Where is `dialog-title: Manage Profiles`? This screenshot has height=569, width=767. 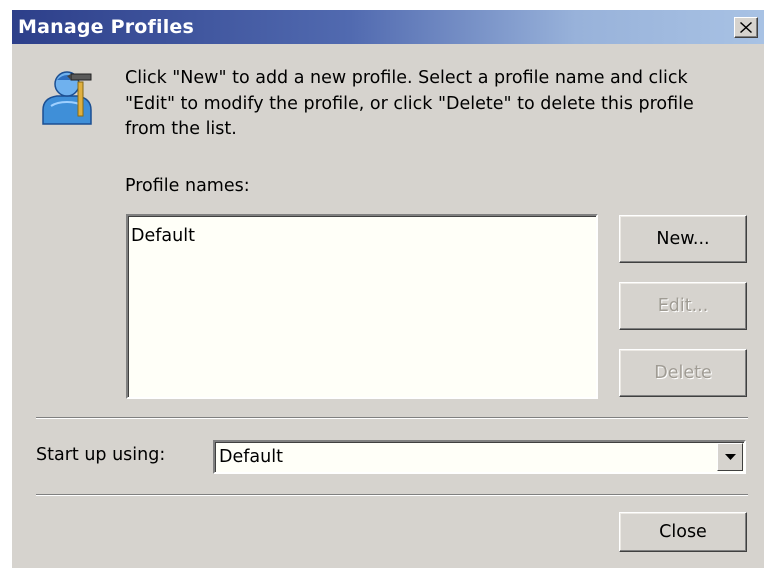
dialog-title: Manage Profiles is located at coordinates (106, 27).